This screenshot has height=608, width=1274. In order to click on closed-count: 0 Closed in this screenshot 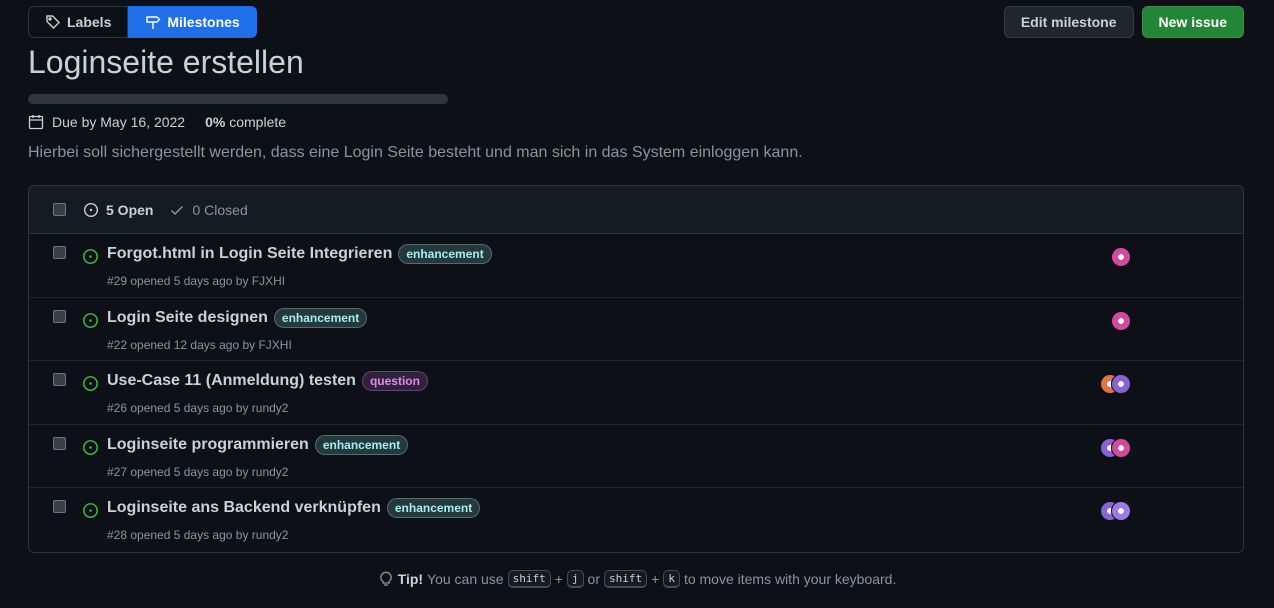, I will do `click(220, 209)`.